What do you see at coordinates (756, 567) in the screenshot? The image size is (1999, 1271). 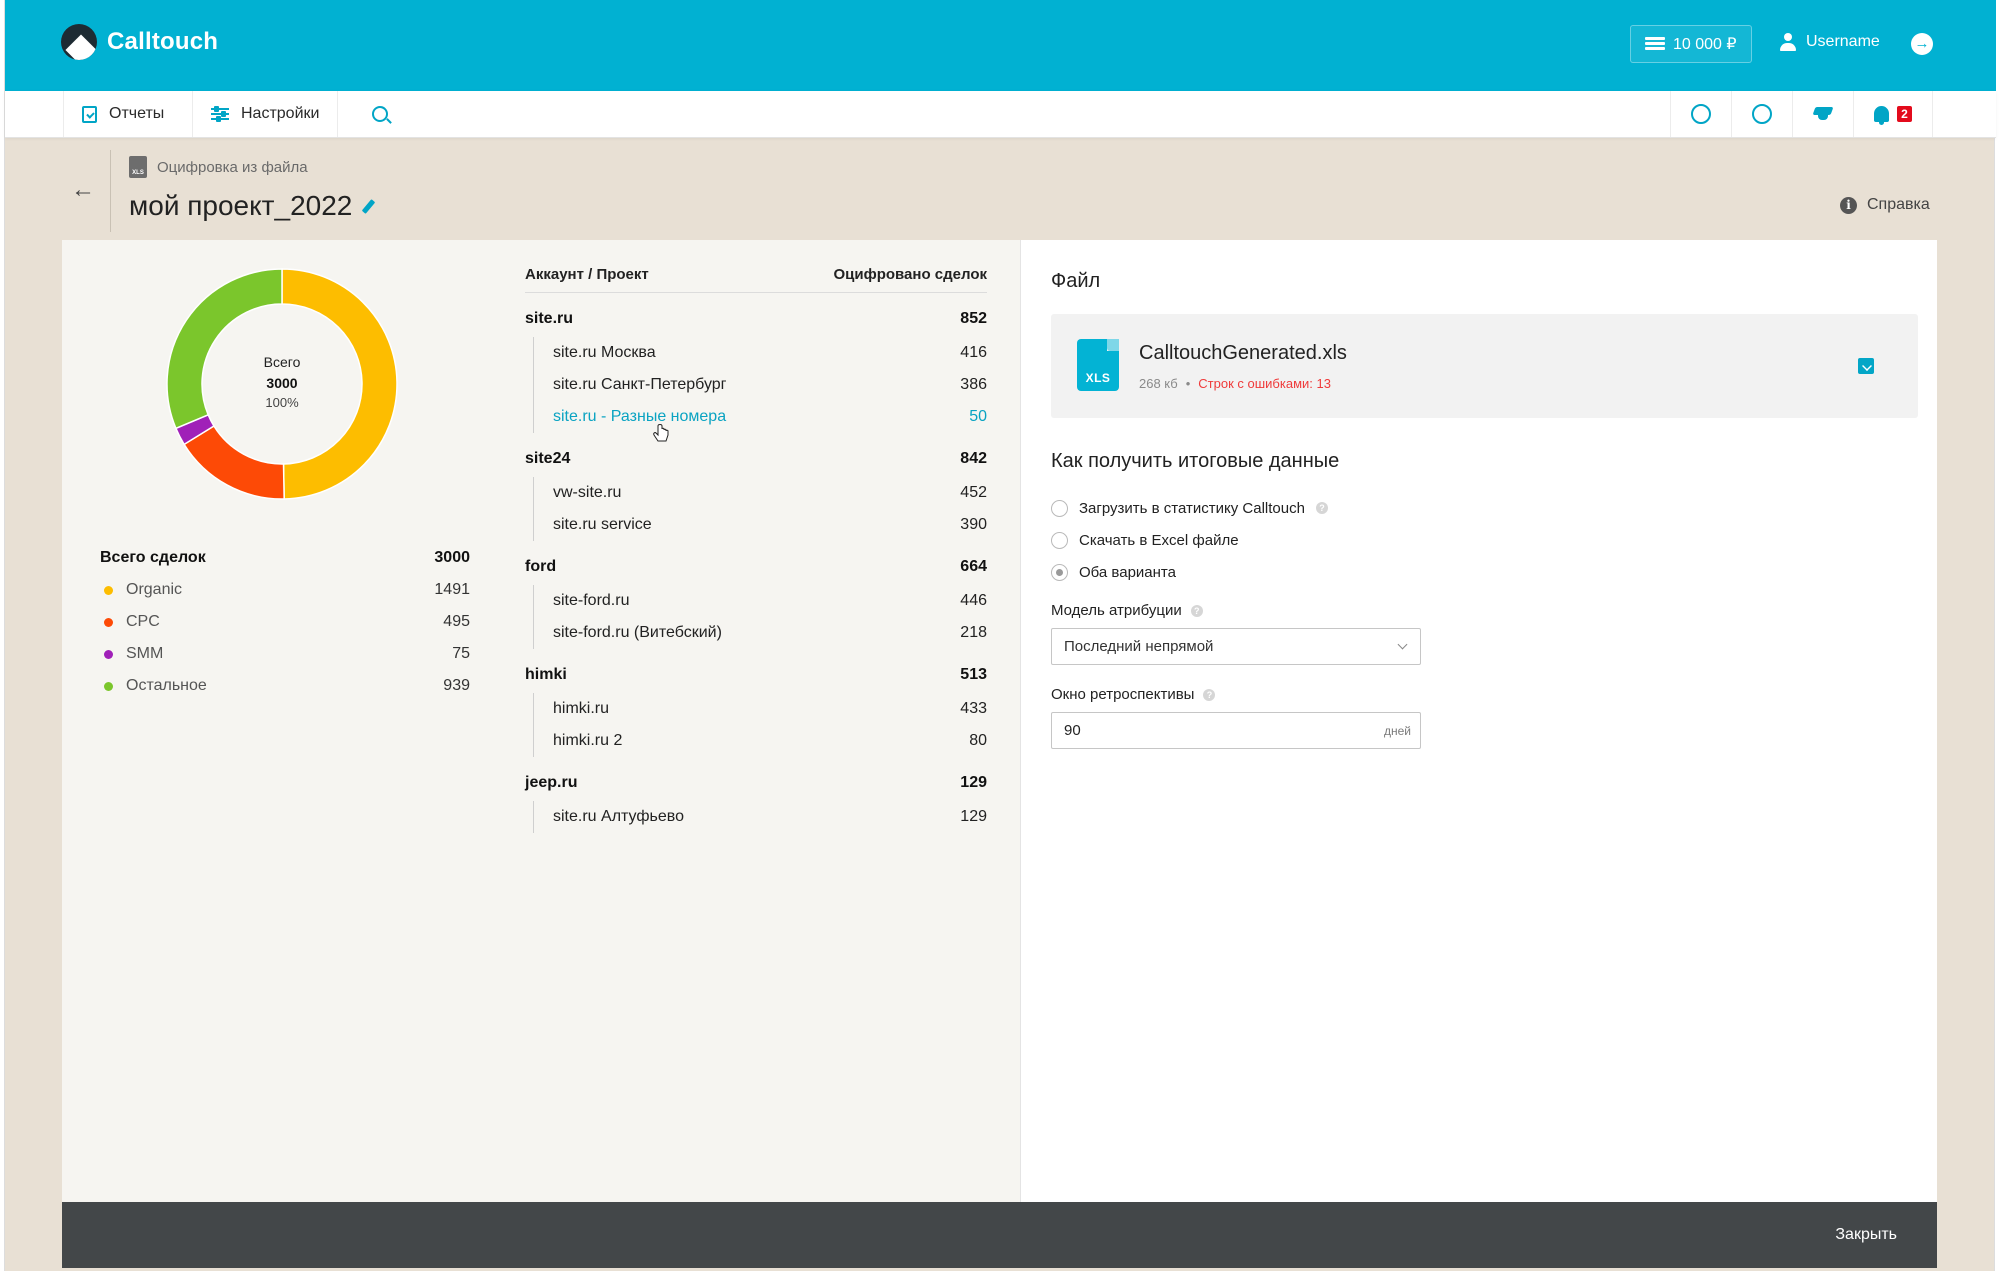 I see `account-group-header: ford 664` at bounding box center [756, 567].